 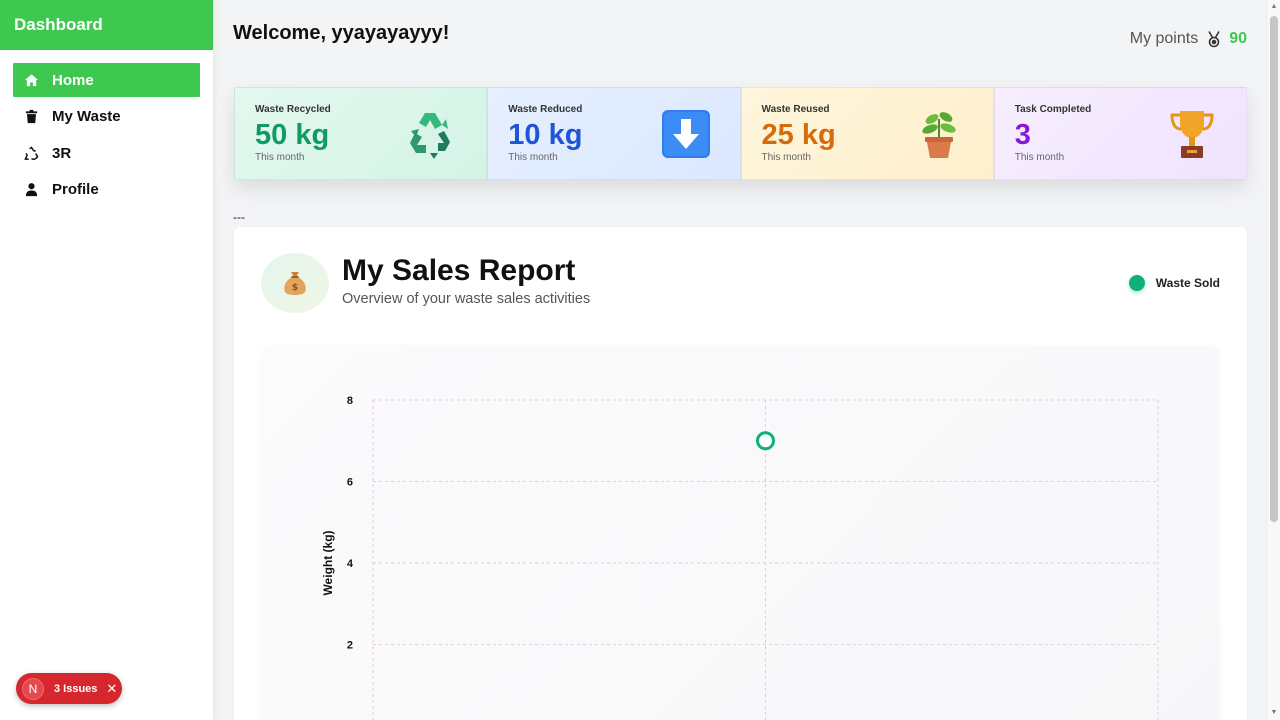 What do you see at coordinates (31, 80) in the screenshot?
I see `home-icon` at bounding box center [31, 80].